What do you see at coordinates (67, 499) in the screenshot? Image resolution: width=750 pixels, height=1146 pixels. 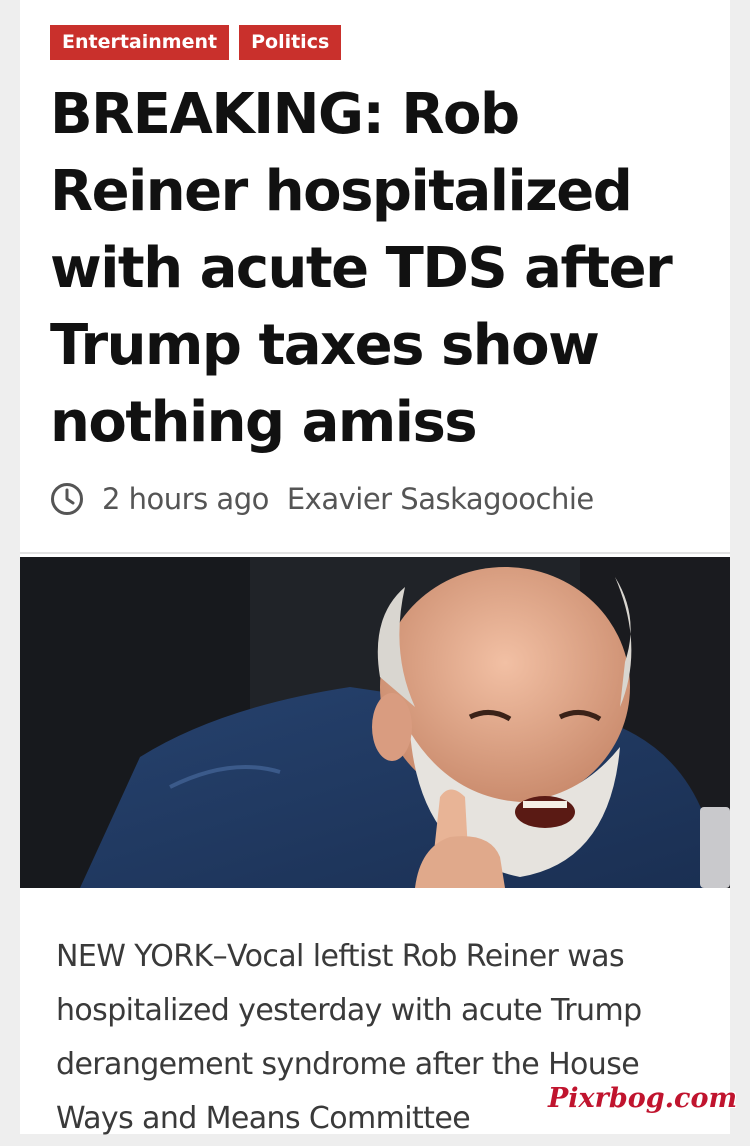 I see `clock-icon` at bounding box center [67, 499].